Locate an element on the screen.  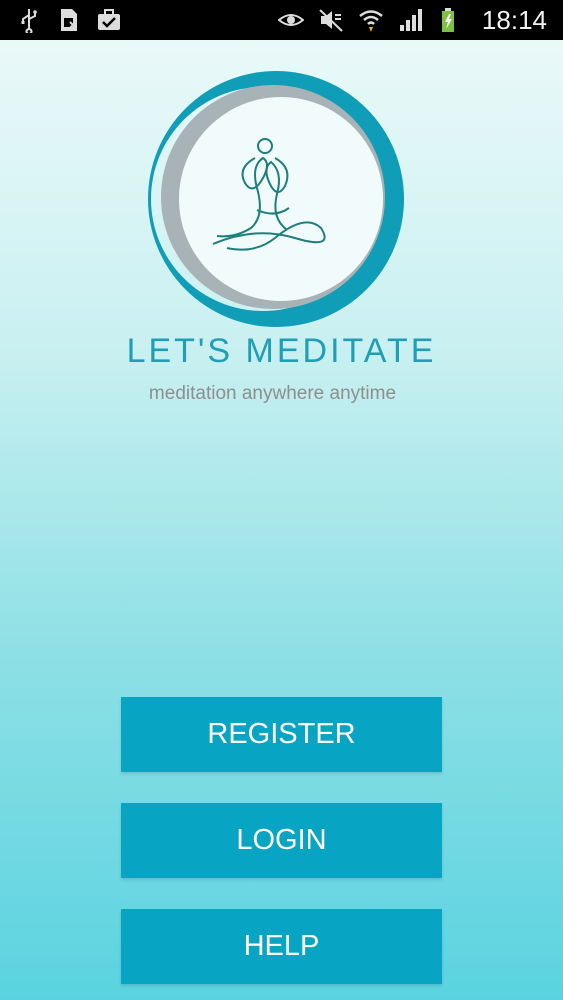
app-title: LET'S MEDITATE is located at coordinates (281, 351).